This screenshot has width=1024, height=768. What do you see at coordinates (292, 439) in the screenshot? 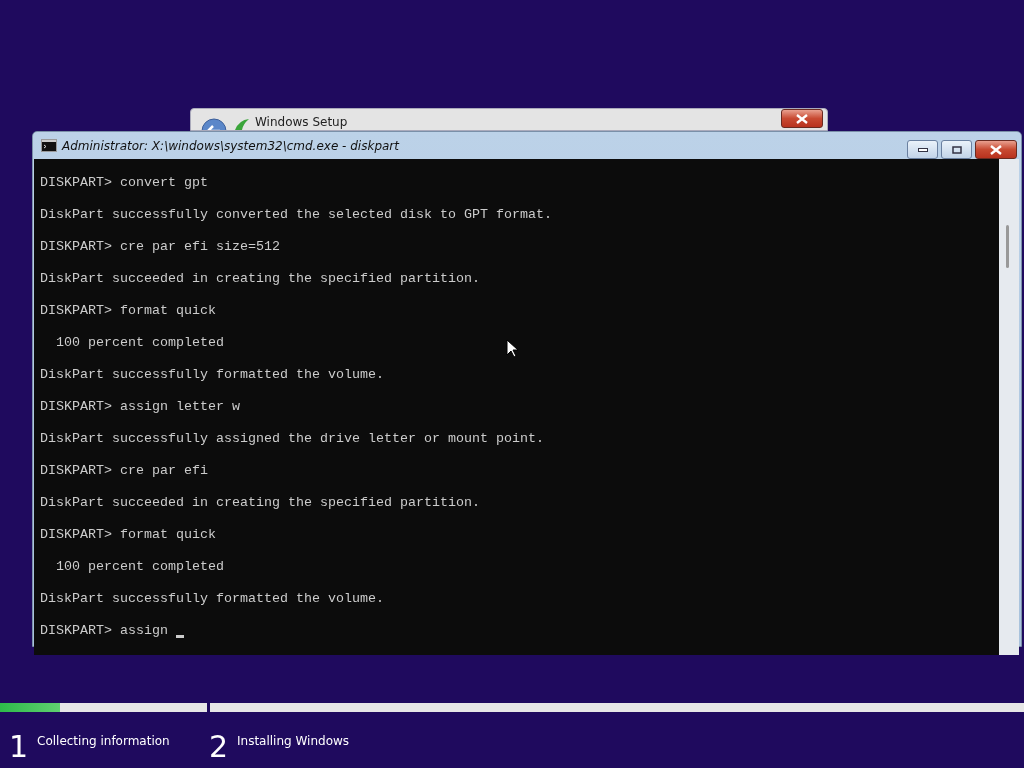
I see `console-output-line: DiskPart successfully assigned the drive letter or mount point.` at bounding box center [292, 439].